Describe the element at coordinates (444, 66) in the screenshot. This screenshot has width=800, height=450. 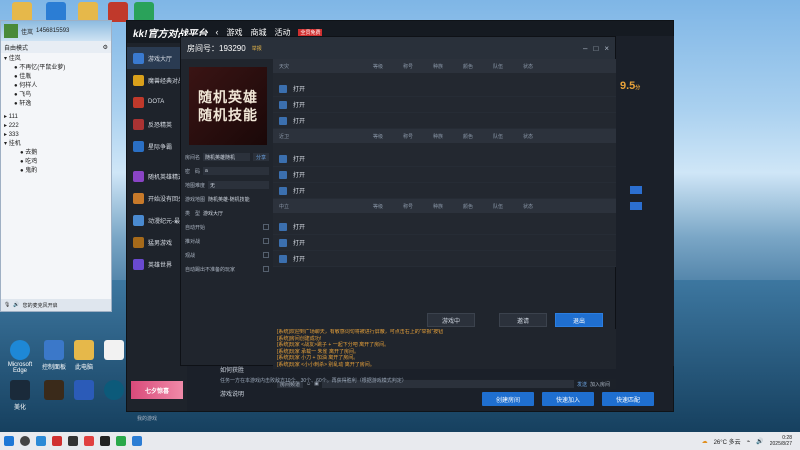
I see `team-header: 天灾 等级 称号 种族 颜色 队伍 状态` at that location.